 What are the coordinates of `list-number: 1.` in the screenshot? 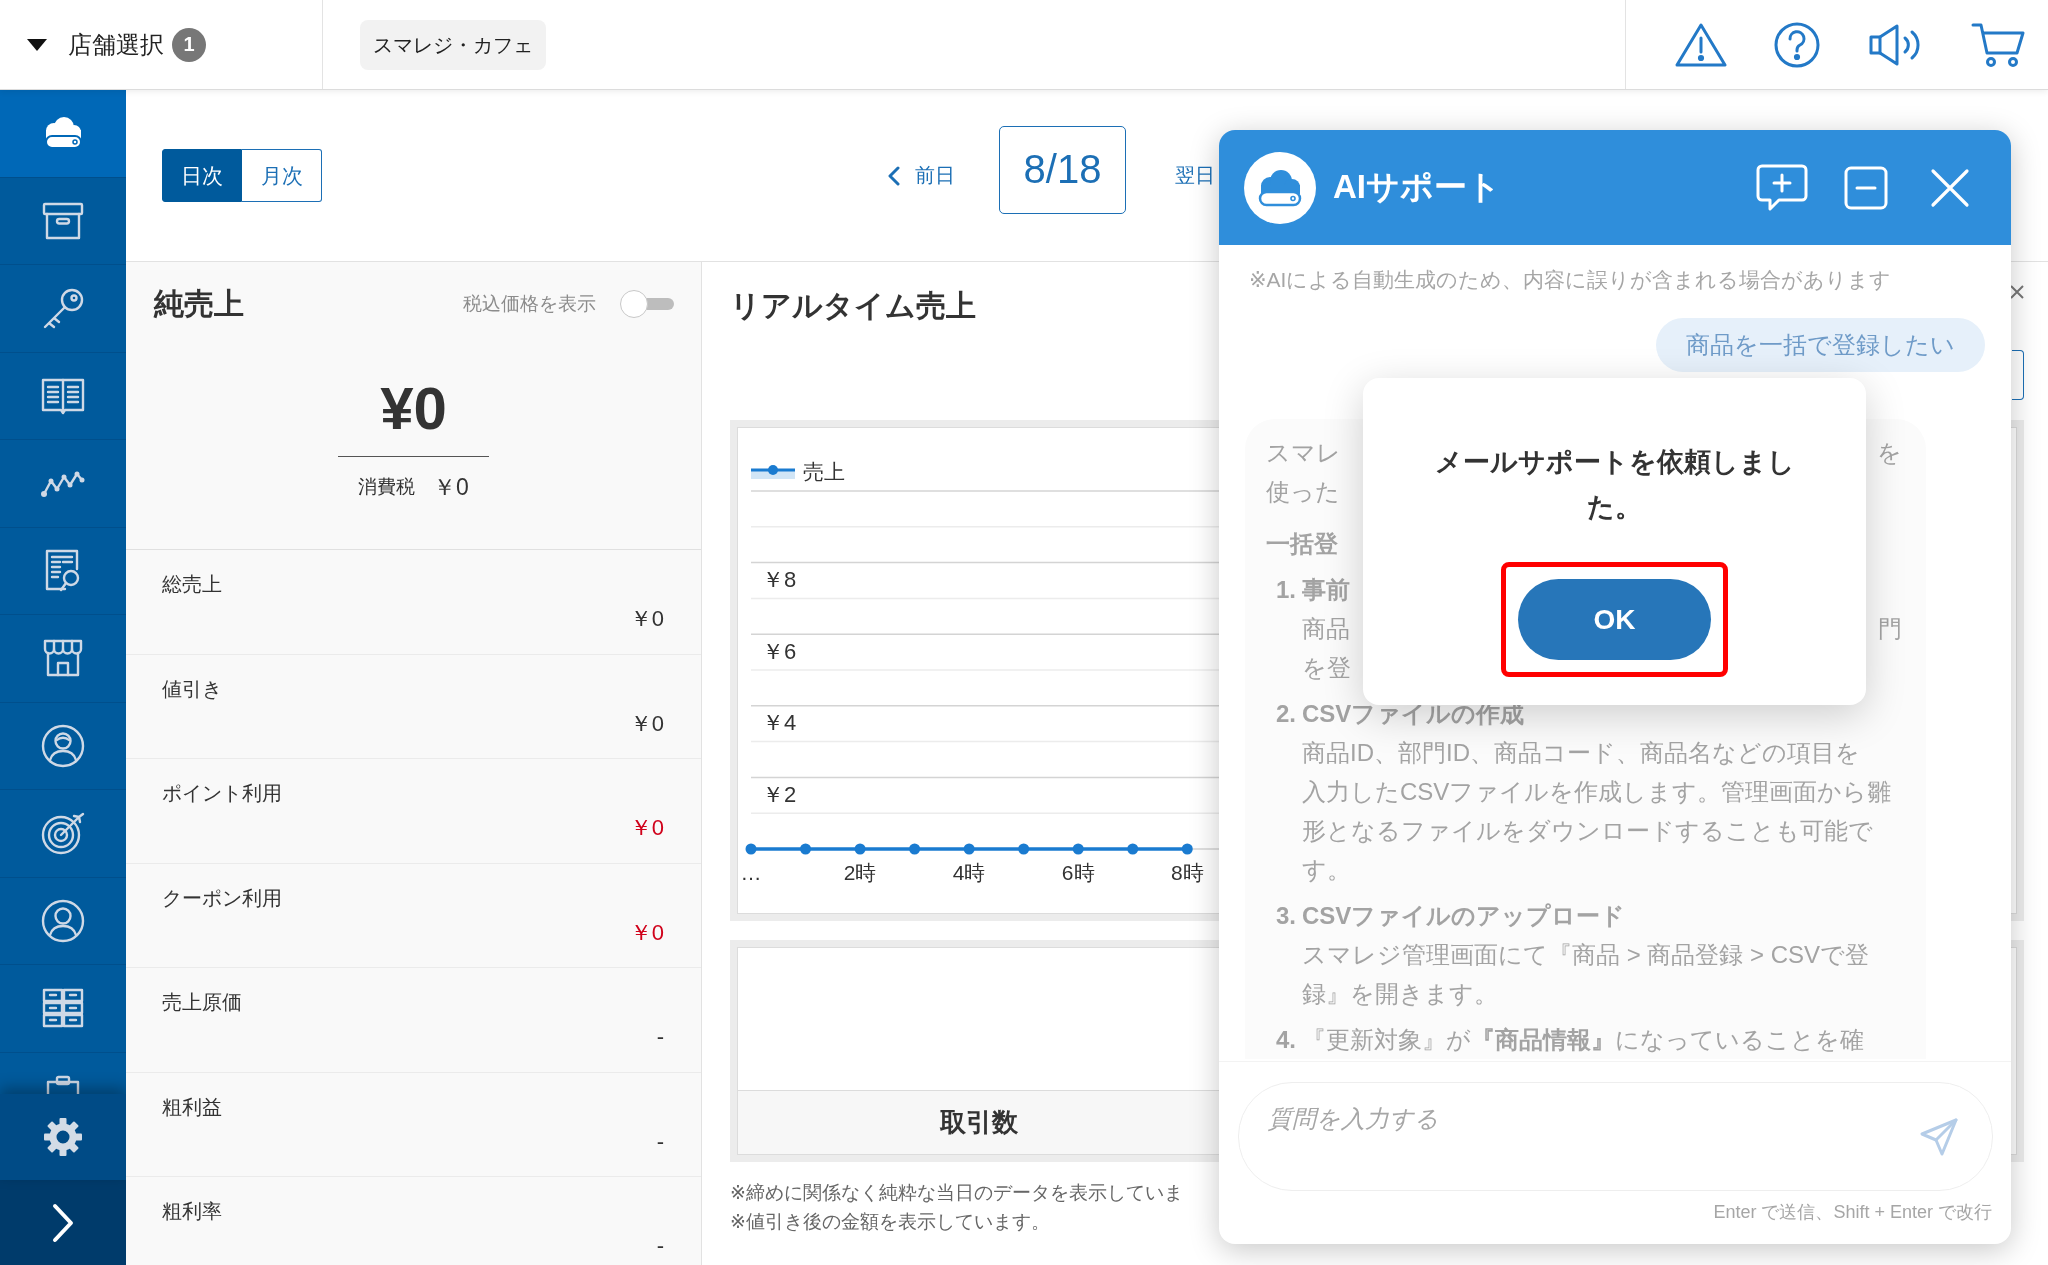 It's located at (1286, 590).